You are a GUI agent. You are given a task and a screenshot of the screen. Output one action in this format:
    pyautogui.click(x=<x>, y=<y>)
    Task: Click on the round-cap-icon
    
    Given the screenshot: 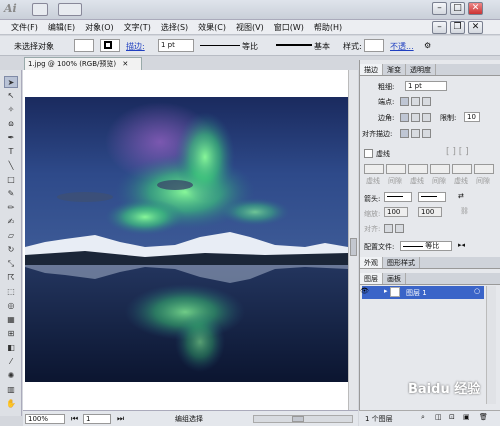 What is the action you would take?
    pyautogui.click(x=415, y=101)
    